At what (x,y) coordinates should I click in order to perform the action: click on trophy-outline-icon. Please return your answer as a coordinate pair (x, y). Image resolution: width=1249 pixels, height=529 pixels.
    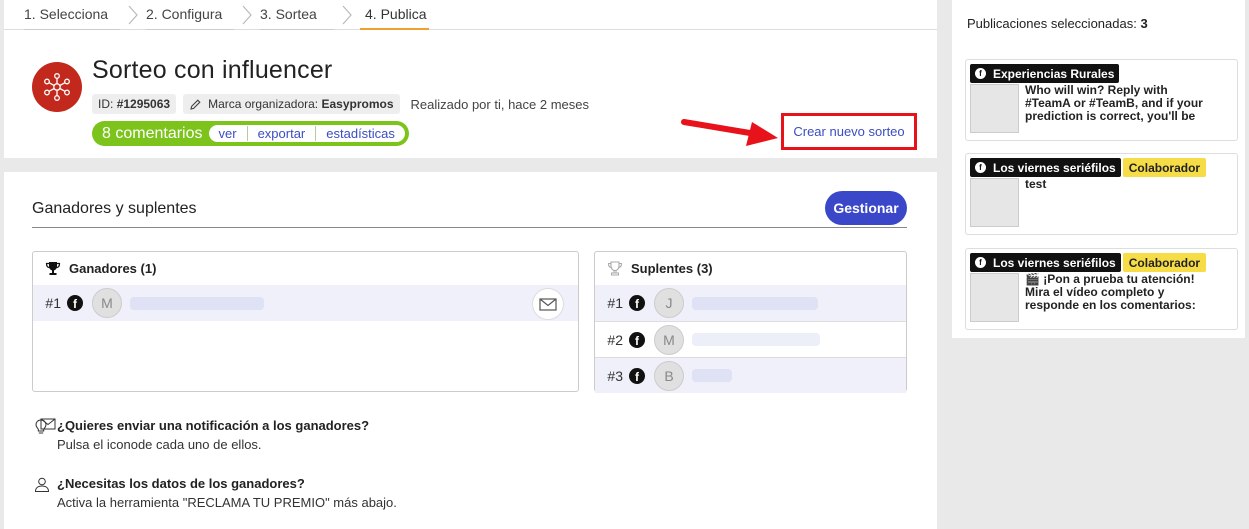
    Looking at the image, I should click on (615, 268).